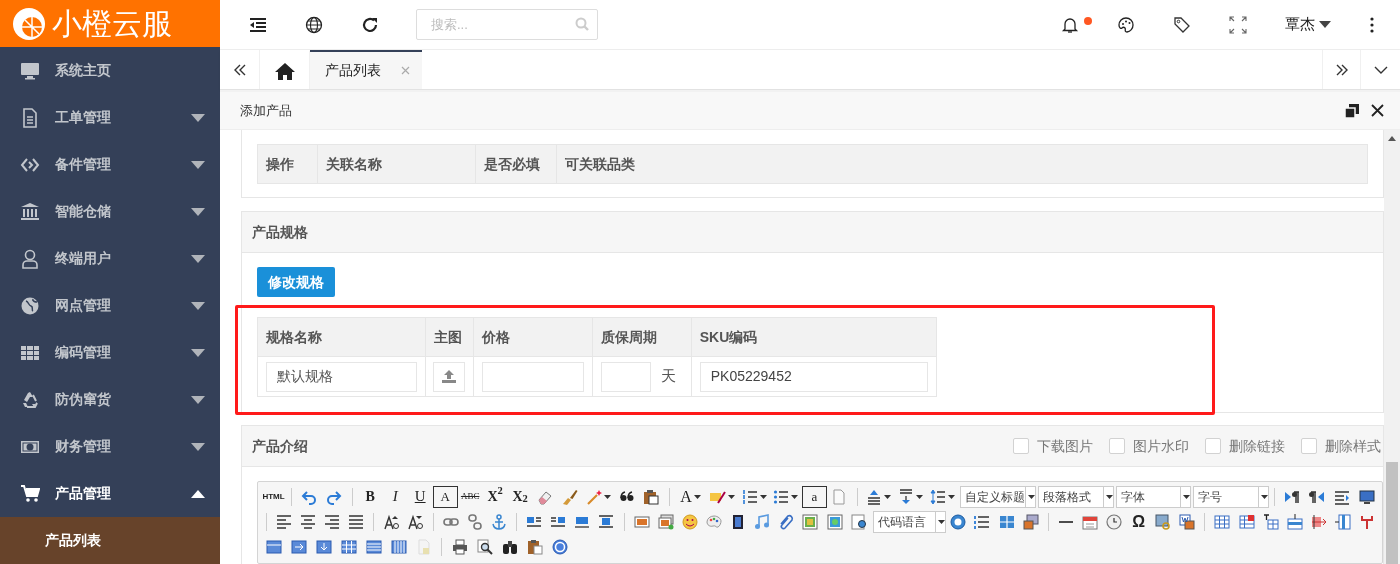 The height and width of the screenshot is (564, 1400). What do you see at coordinates (814, 496) in the screenshot?
I see `format-button: a` at bounding box center [814, 496].